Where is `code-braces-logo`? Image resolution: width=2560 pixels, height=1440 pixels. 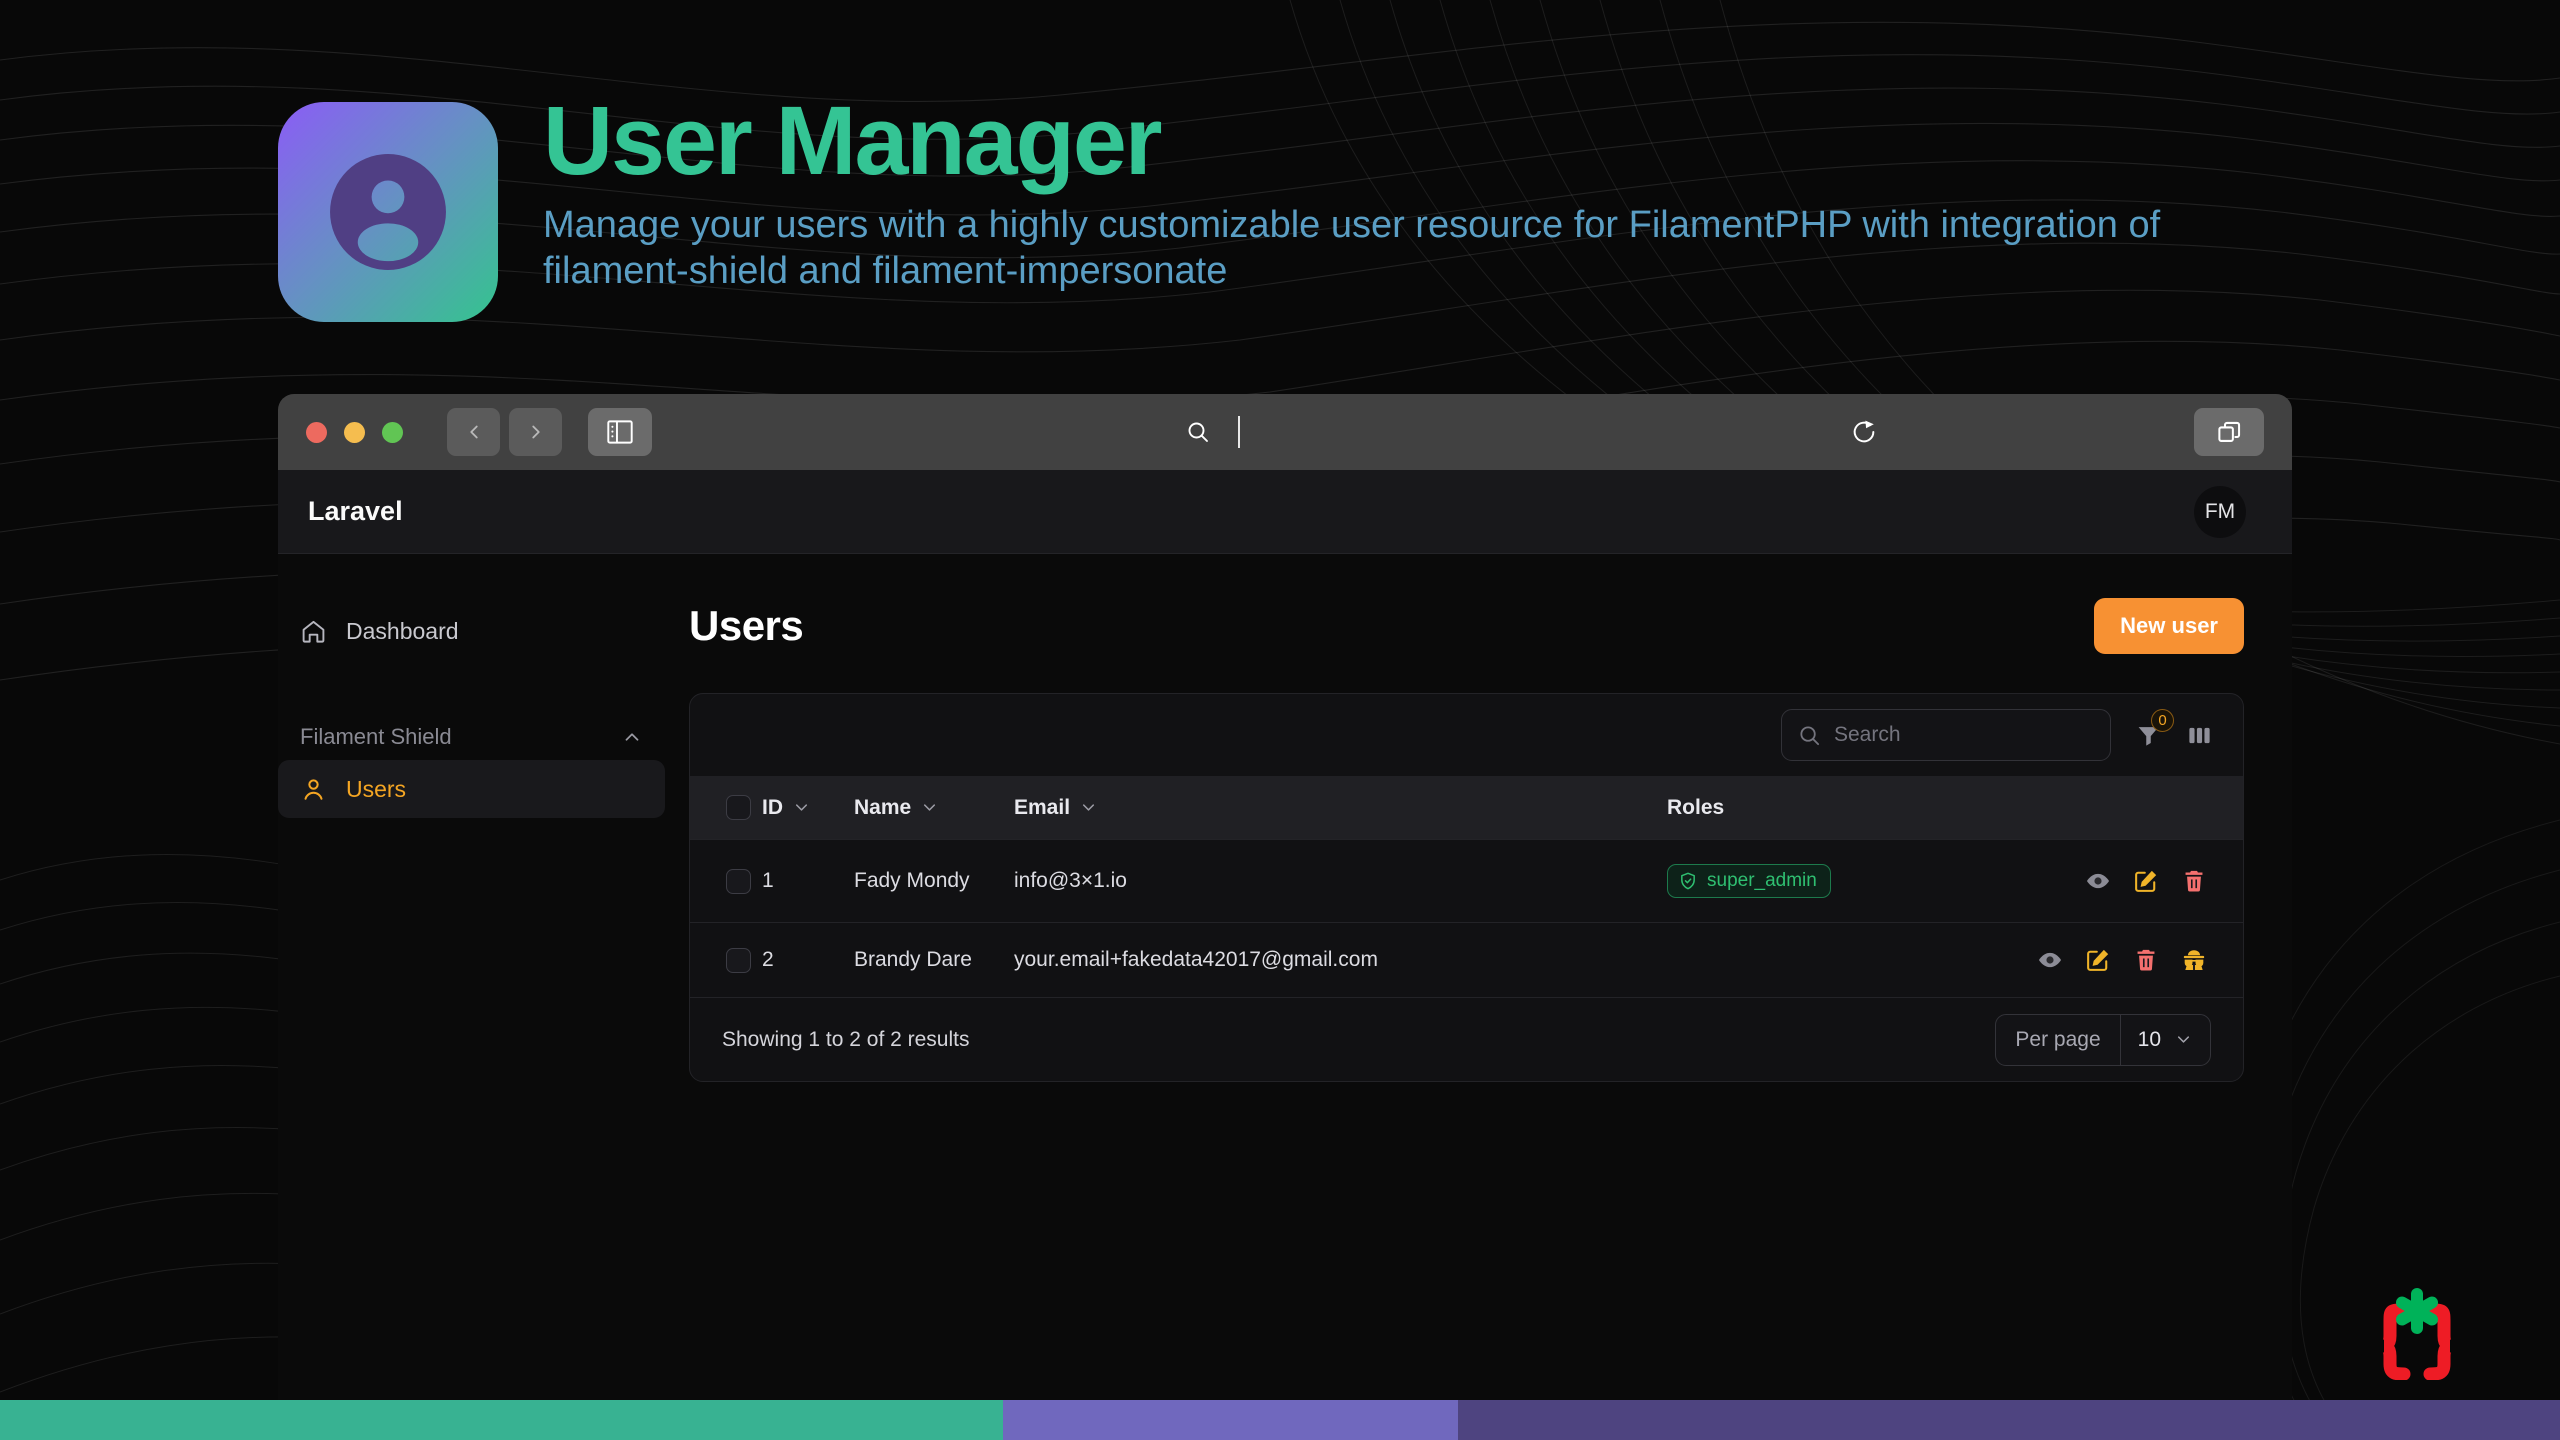 code-braces-logo is located at coordinates (2417, 1336).